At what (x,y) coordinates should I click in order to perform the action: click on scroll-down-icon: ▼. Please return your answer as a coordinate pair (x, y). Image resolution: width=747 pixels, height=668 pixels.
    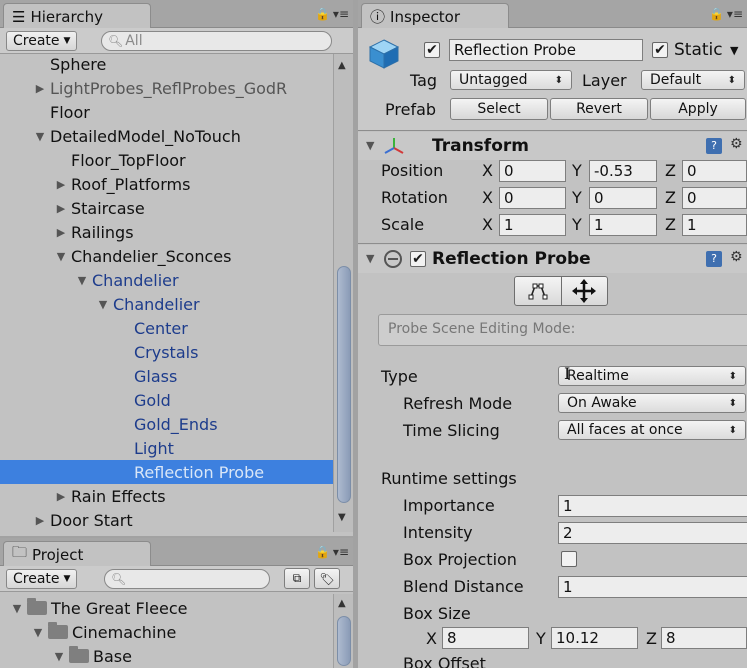
    Looking at the image, I should click on (342, 517).